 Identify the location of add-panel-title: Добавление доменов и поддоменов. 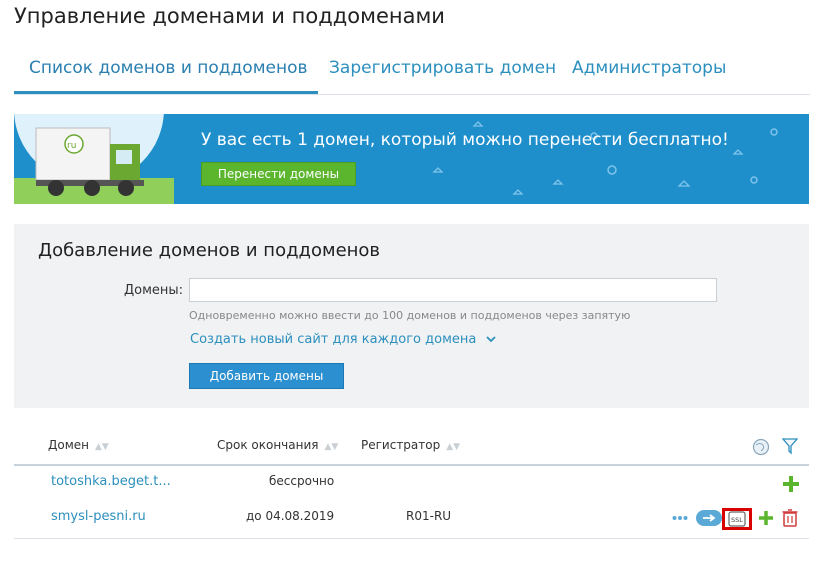
(209, 250).